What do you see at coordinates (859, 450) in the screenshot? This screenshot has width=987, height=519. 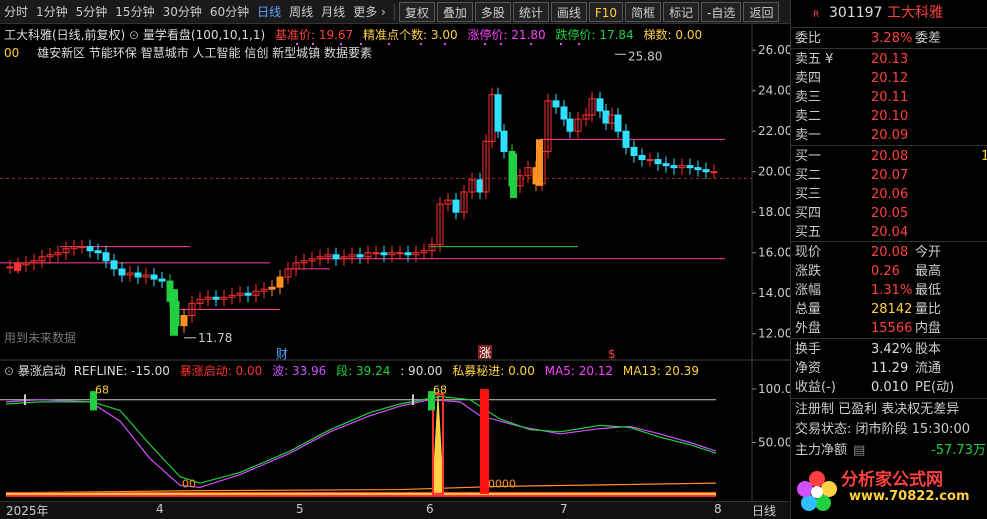 I see `list-icon: ▤` at bounding box center [859, 450].